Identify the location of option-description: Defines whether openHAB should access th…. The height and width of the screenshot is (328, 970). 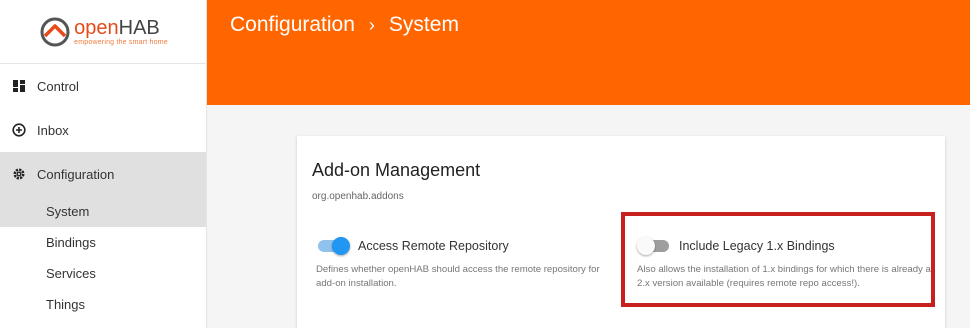
(458, 276).